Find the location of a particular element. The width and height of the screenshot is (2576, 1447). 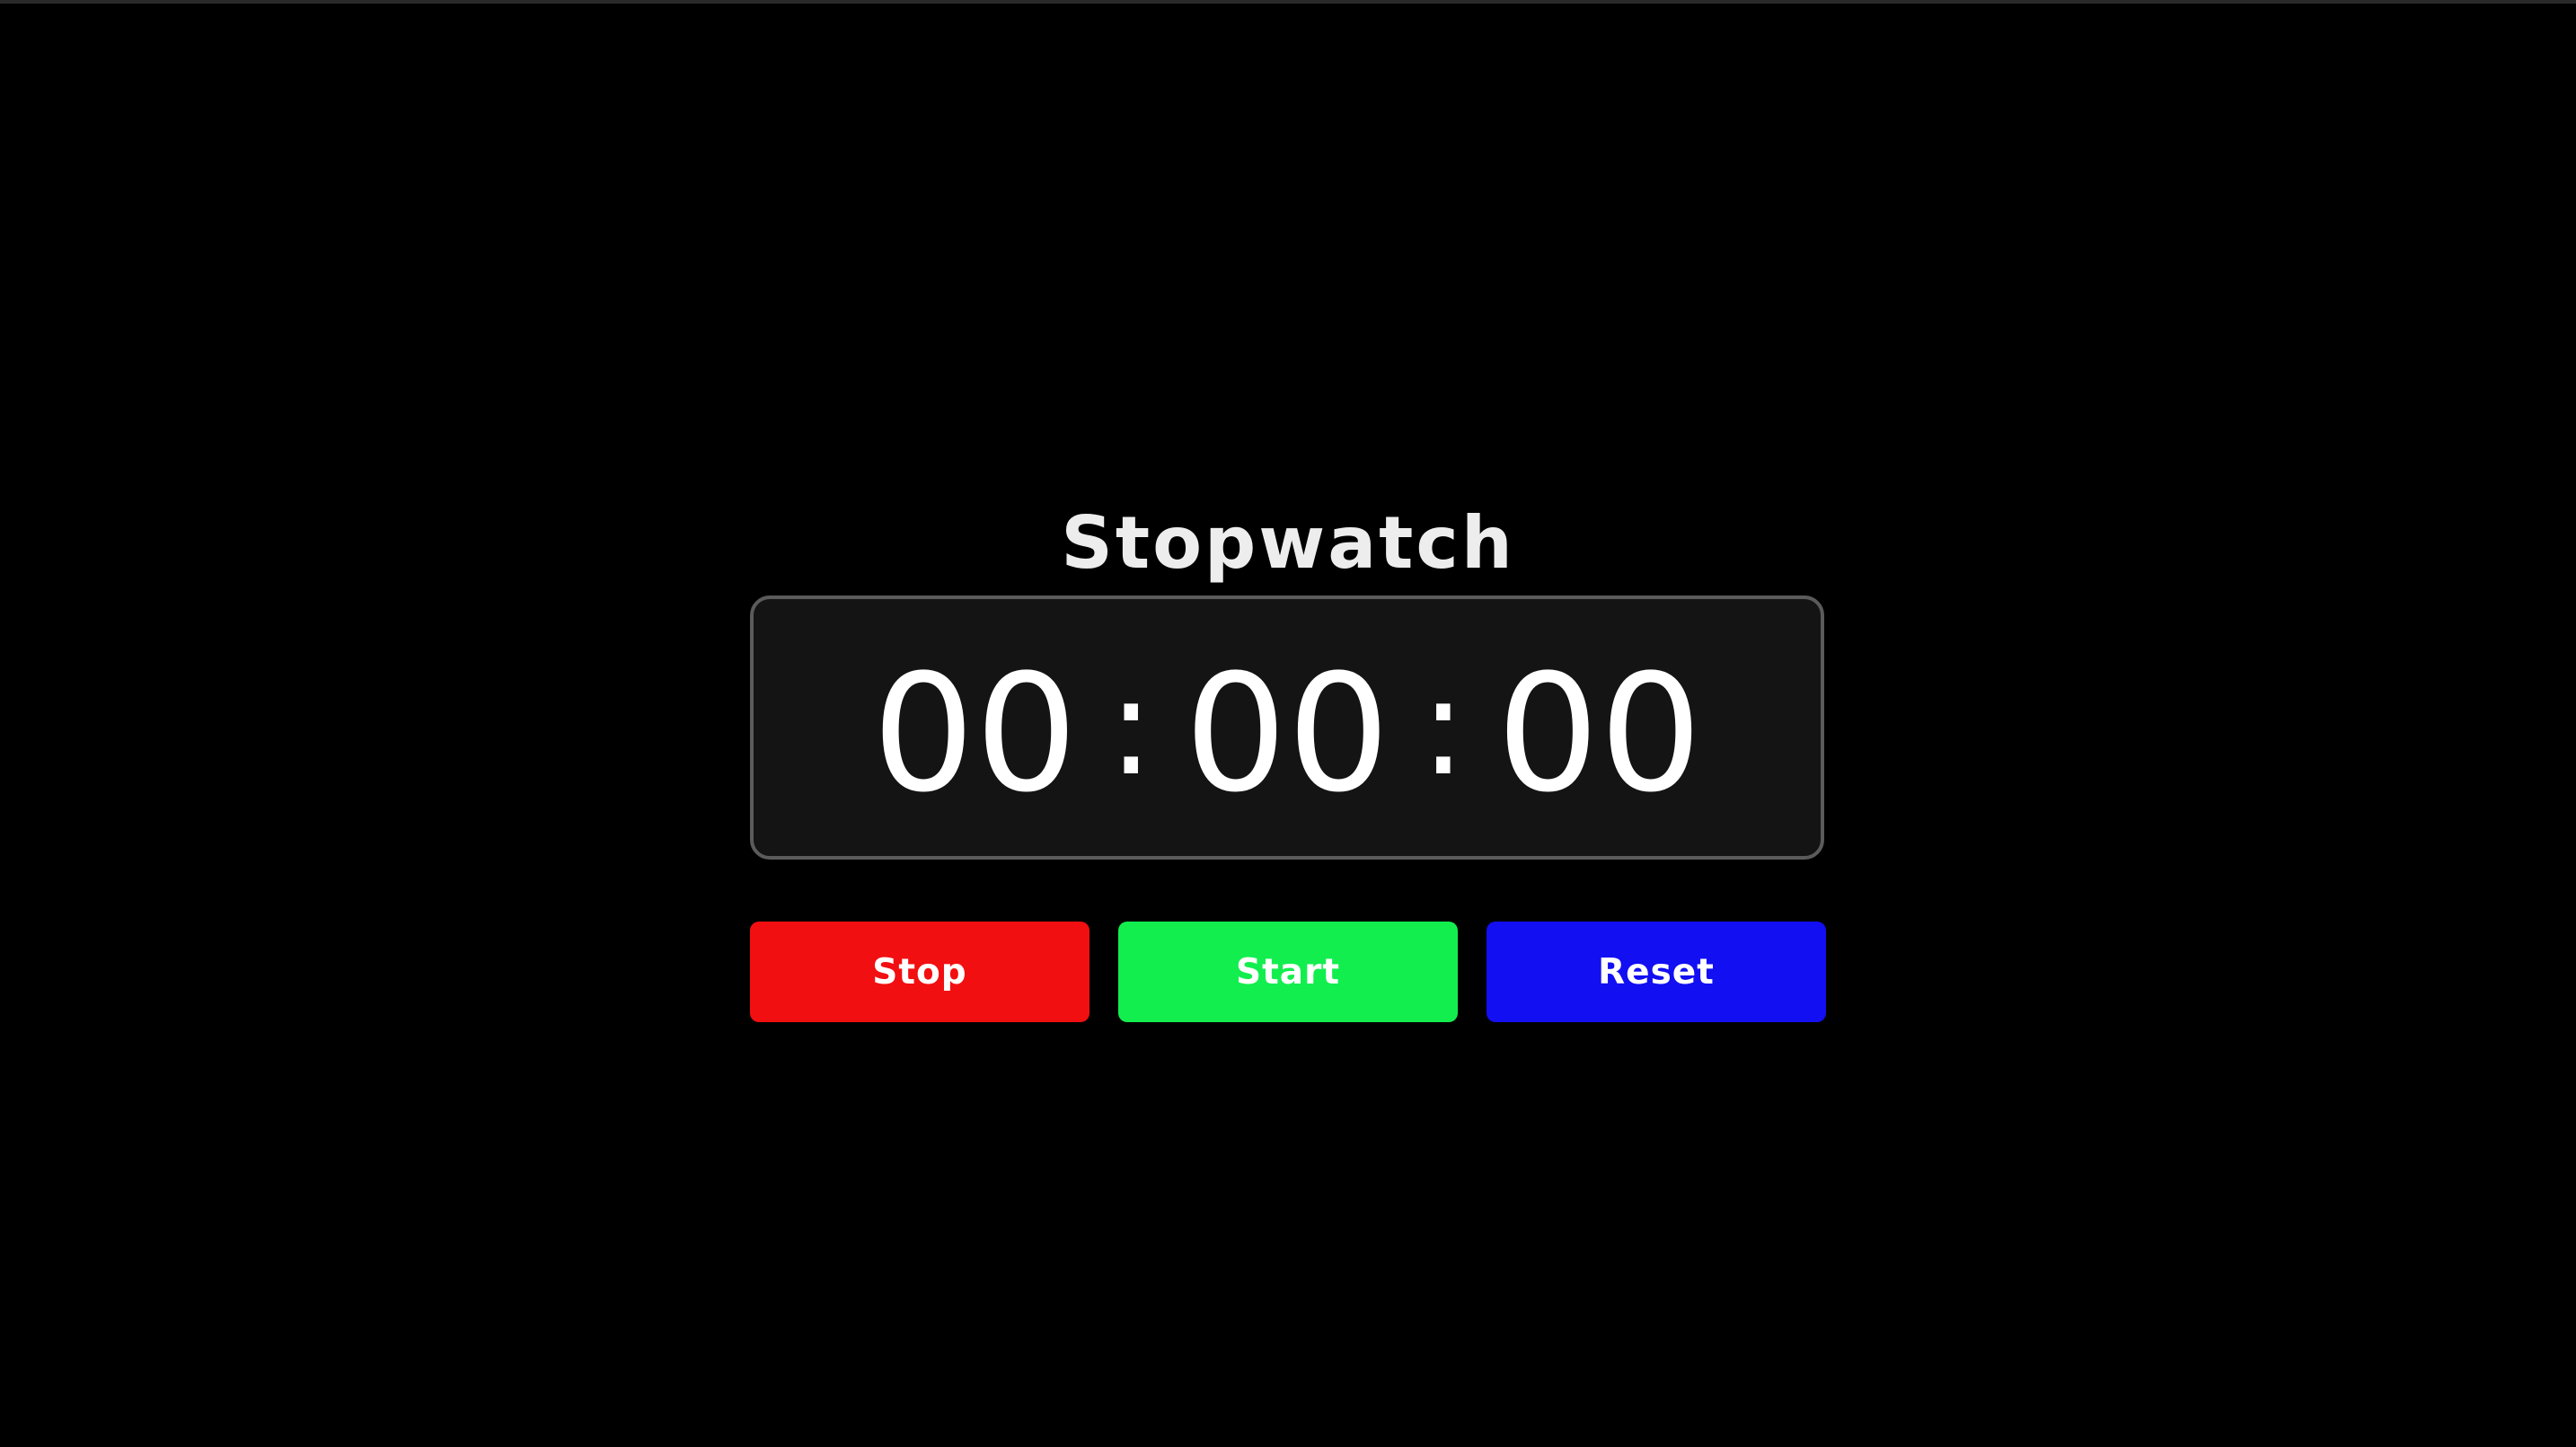

seconds-value: 00 is located at coordinates (1599, 734).